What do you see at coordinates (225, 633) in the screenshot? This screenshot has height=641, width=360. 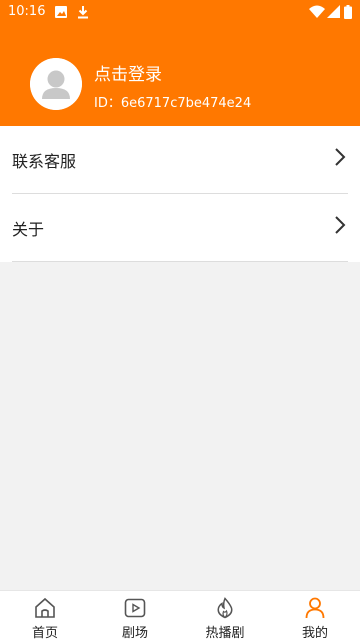 I see `tab-label: 热播剧` at bounding box center [225, 633].